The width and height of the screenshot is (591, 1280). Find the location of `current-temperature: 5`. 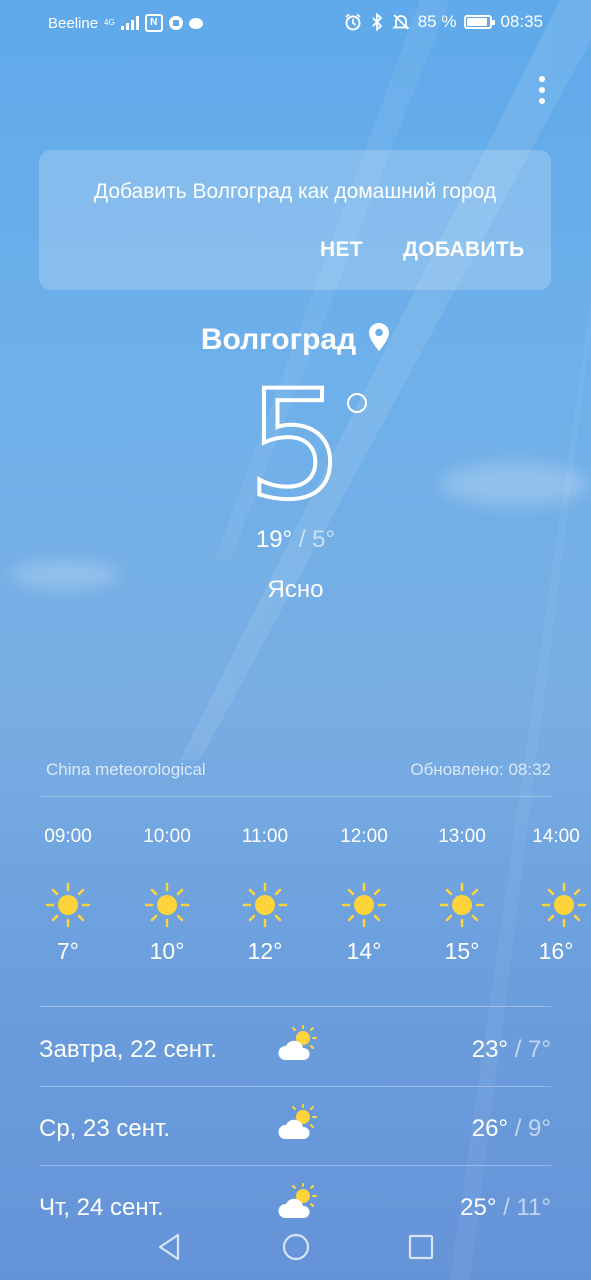

current-temperature: 5 is located at coordinates (295, 446).